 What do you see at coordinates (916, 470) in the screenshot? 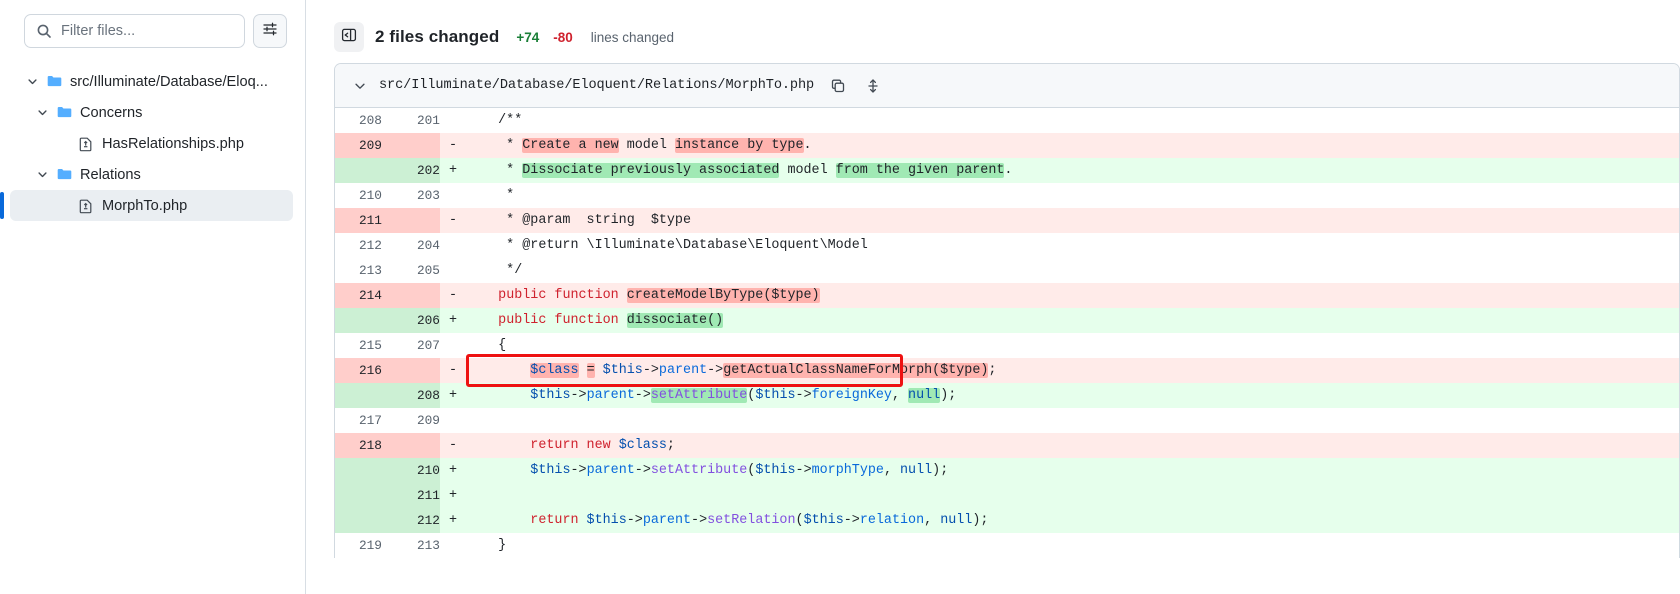
I see `code-token: null` at bounding box center [916, 470].